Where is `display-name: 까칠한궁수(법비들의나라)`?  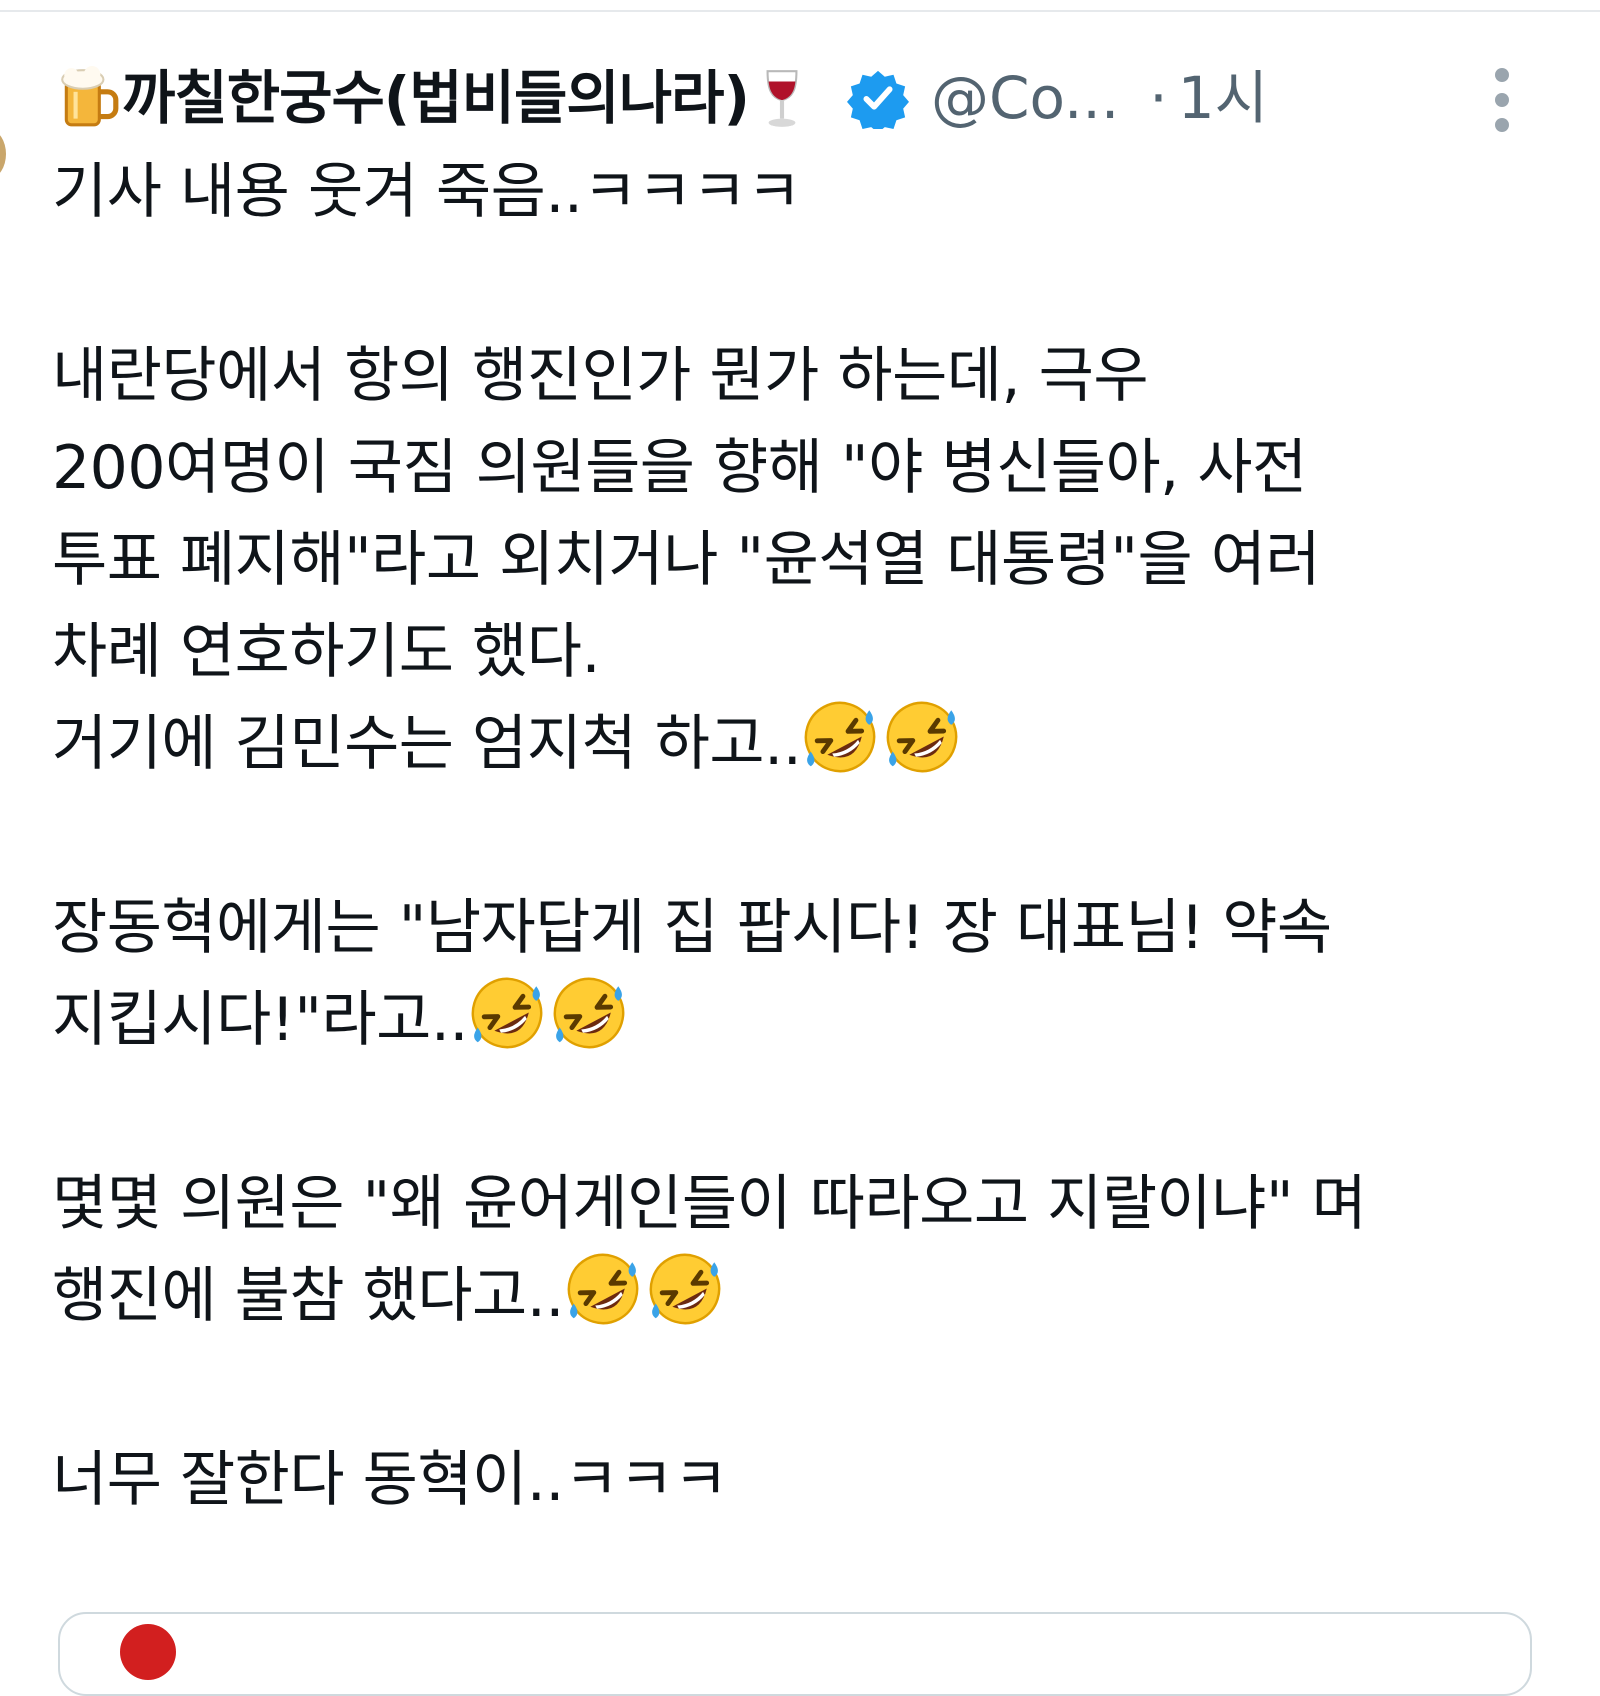
display-name: 까칠한궁수(법비들의나라) is located at coordinates (436, 98).